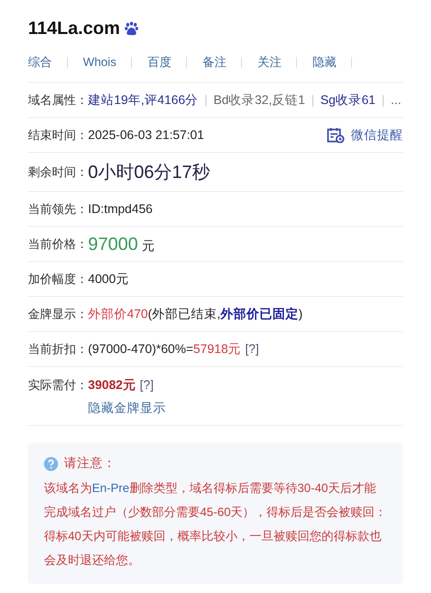 This screenshot has height=593, width=431. Describe the element at coordinates (40, 62) in the screenshot. I see `nav-link: 综合` at that location.